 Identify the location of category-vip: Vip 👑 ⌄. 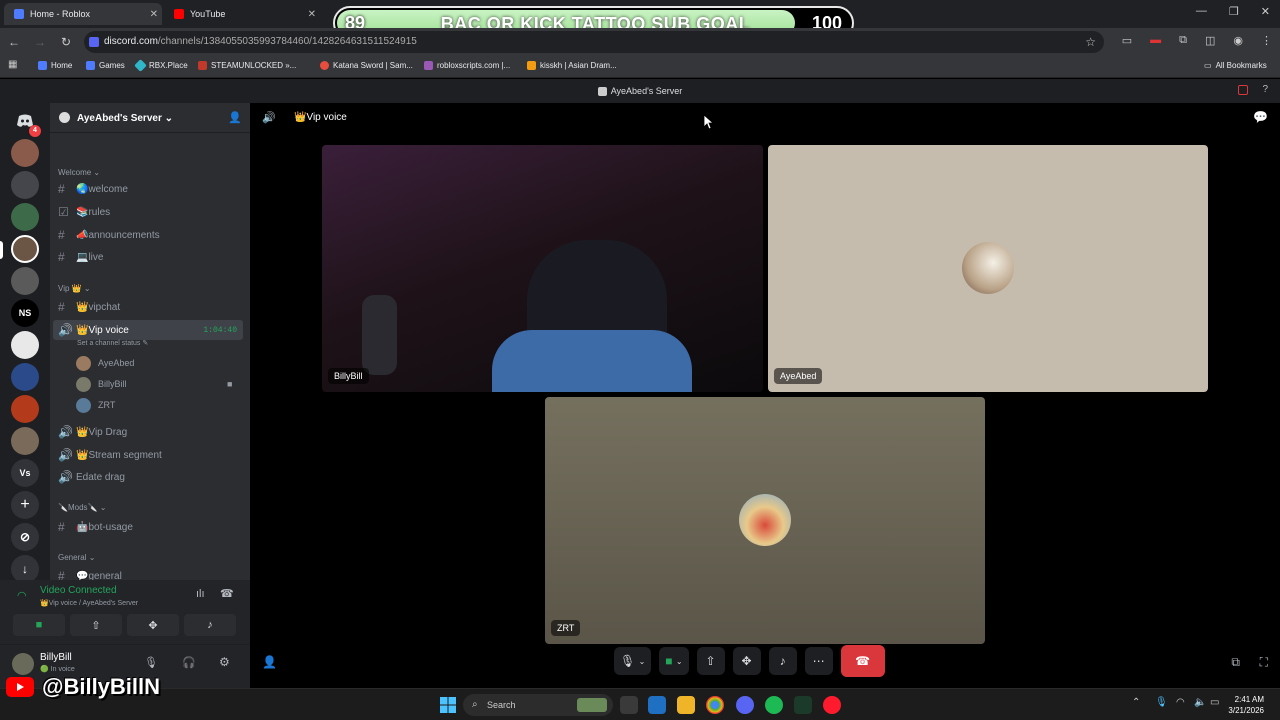
(74, 288).